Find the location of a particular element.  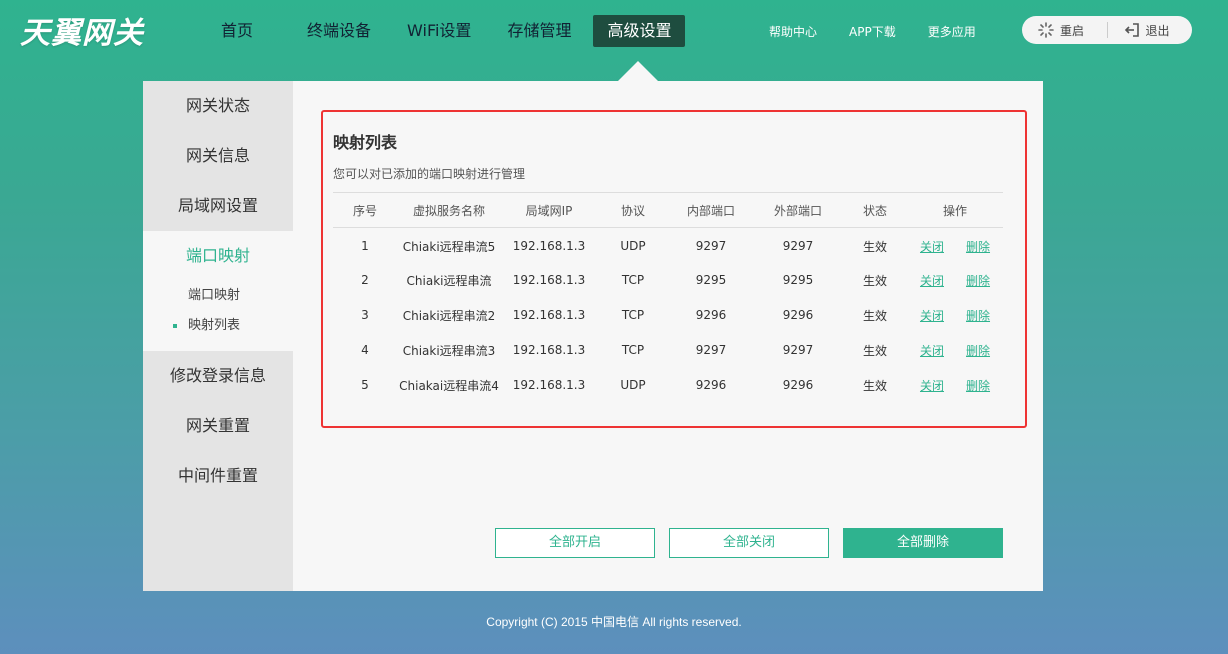

logo: 天翼网关 is located at coordinates (82, 33).